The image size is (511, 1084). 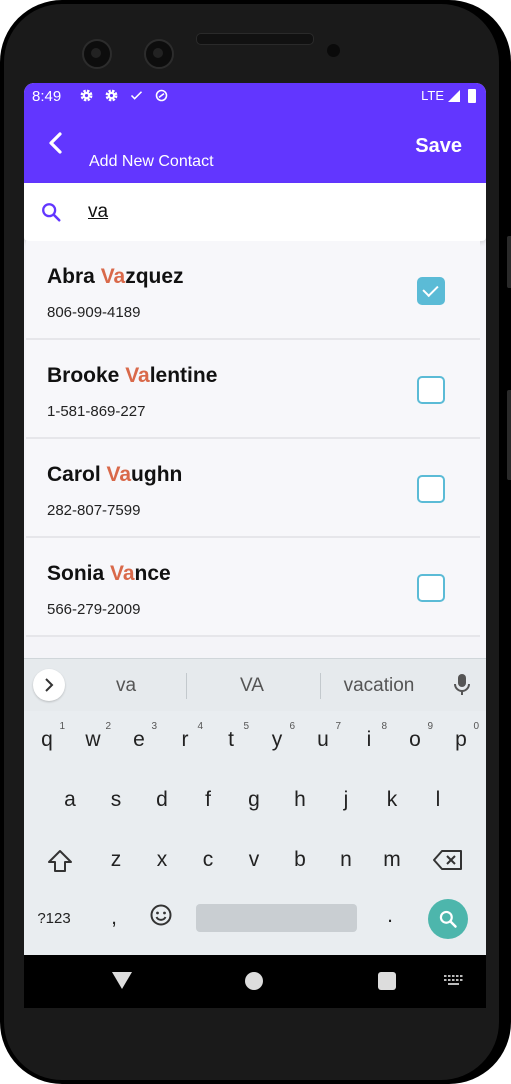 I want to click on search-enter-key, so click(x=448, y=919).